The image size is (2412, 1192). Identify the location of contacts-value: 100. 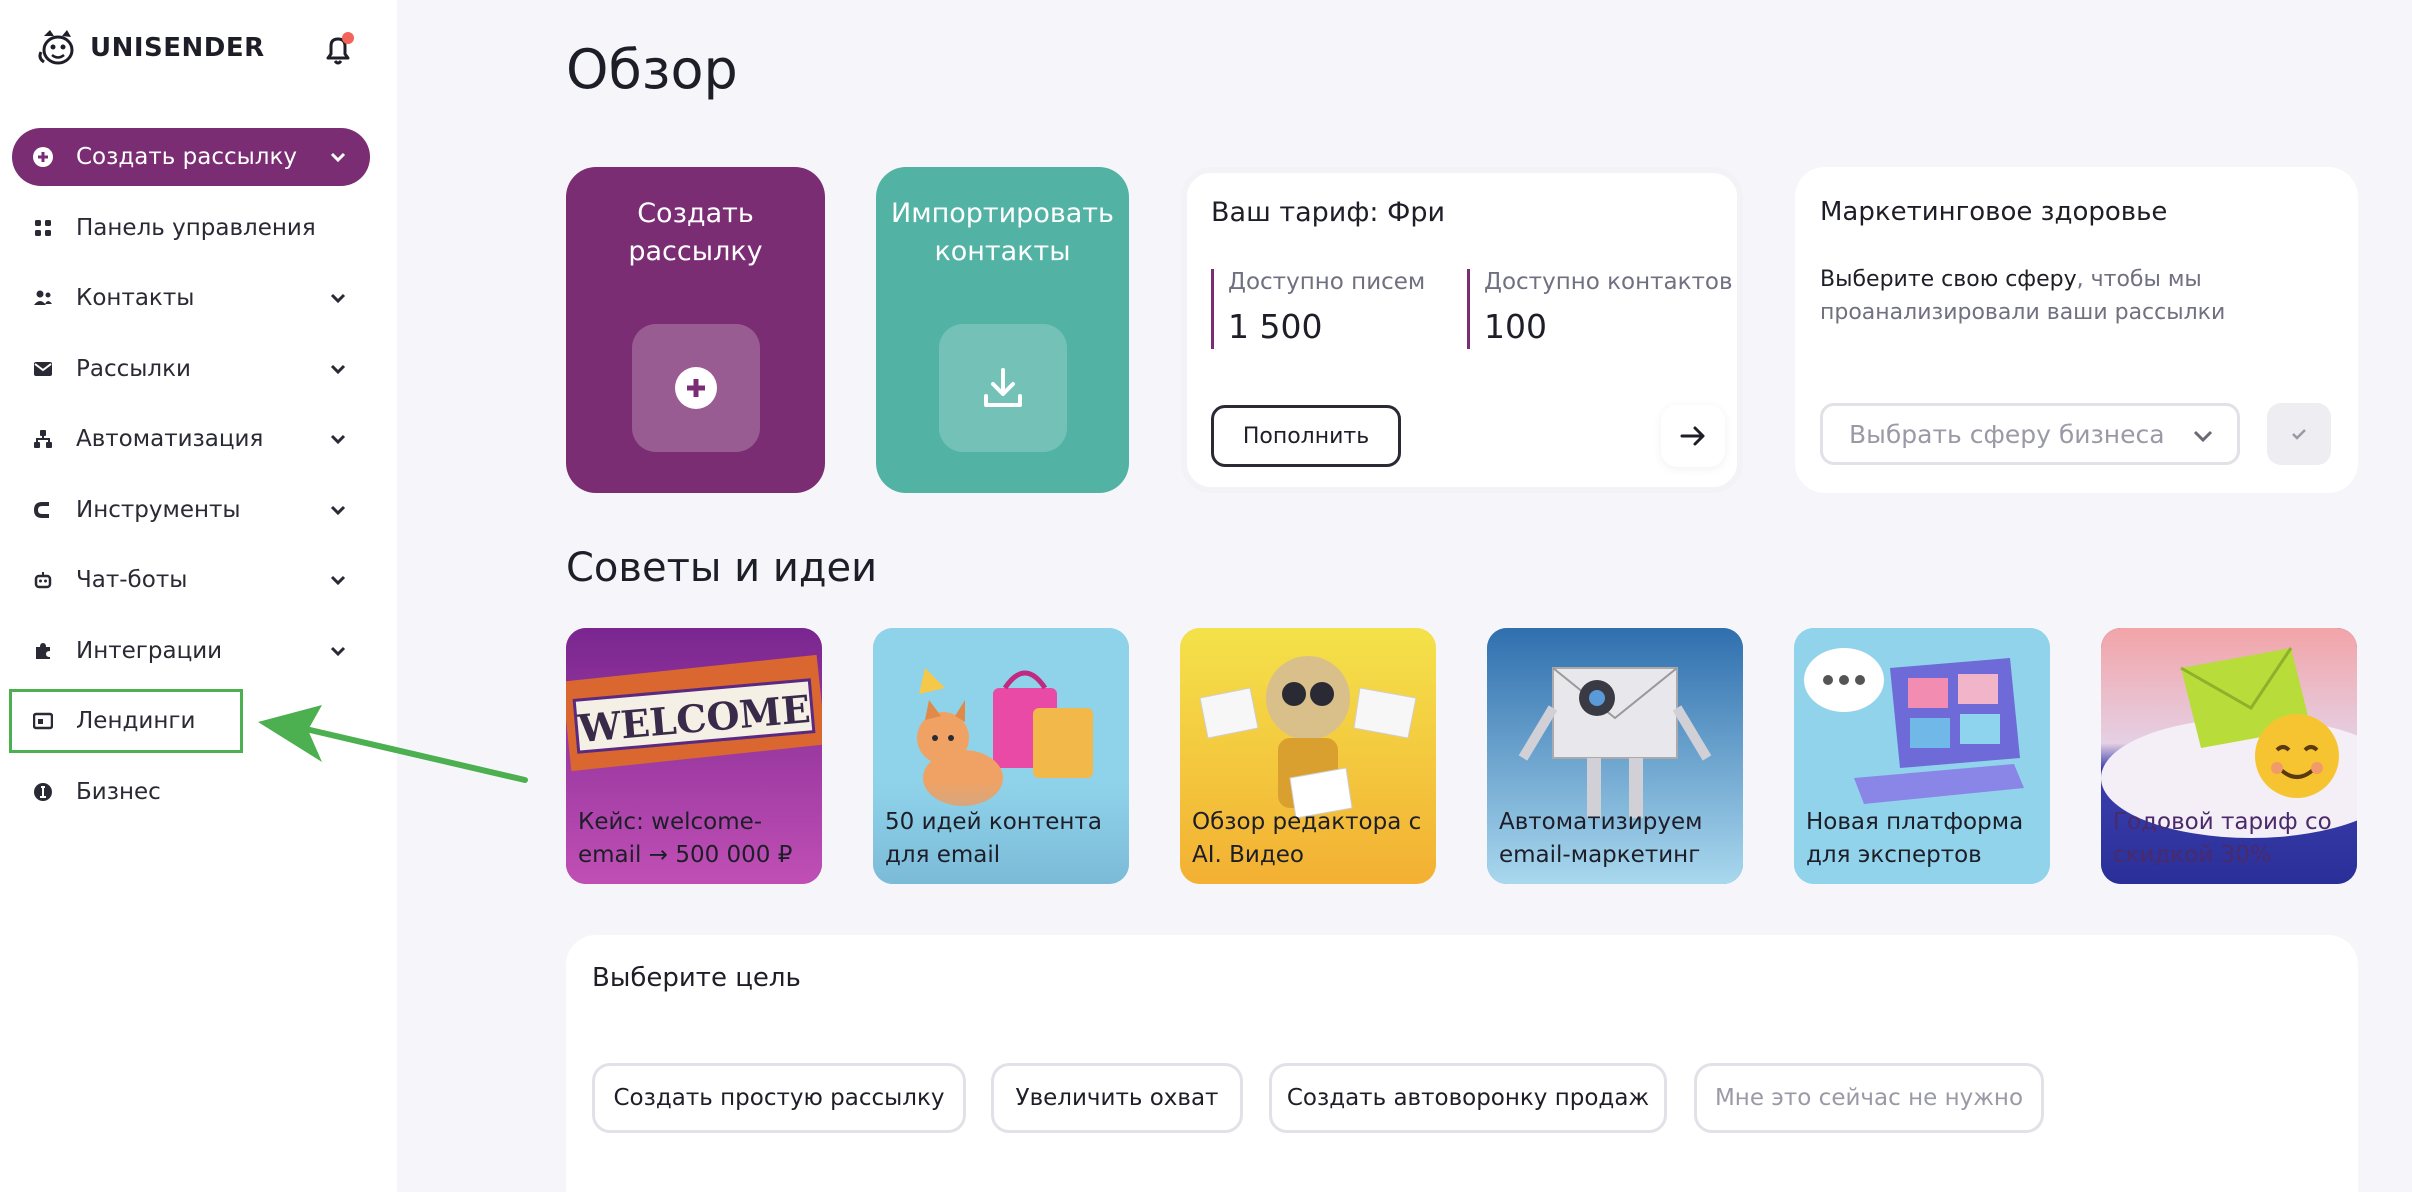
(1515, 326).